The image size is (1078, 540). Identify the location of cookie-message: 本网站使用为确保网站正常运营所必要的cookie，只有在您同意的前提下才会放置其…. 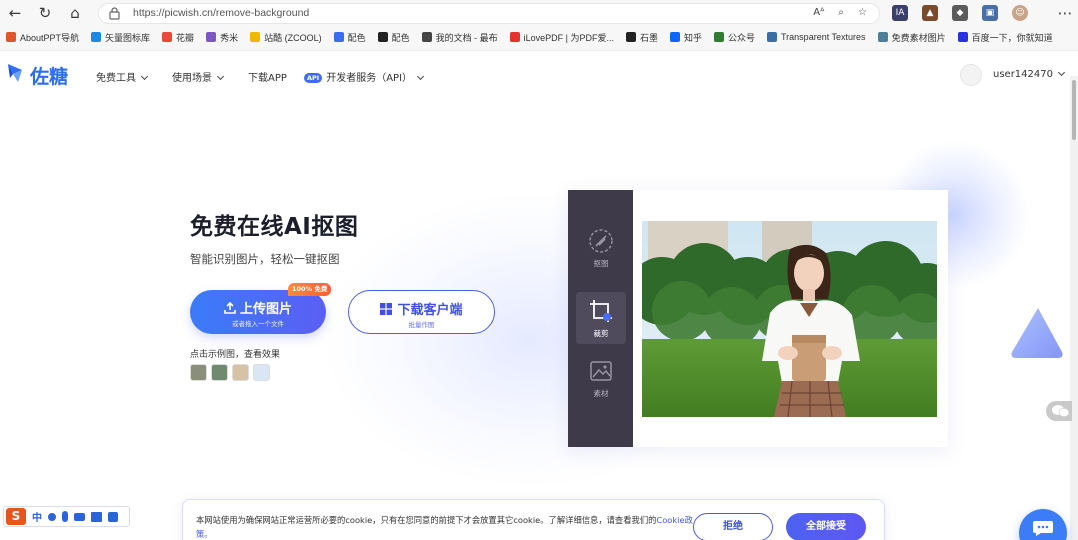
(444, 527).